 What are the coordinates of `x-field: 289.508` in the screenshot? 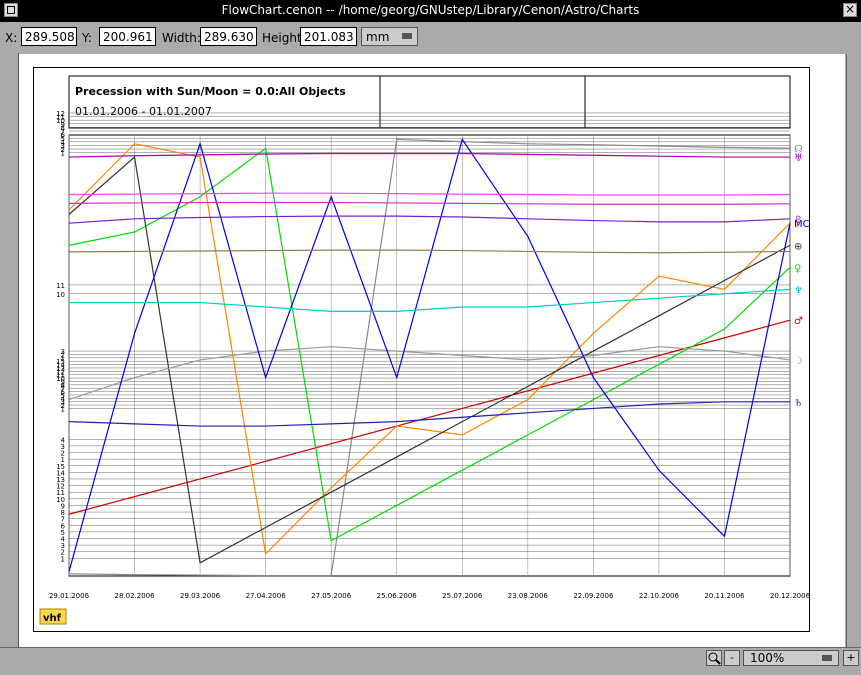 It's located at (49, 36).